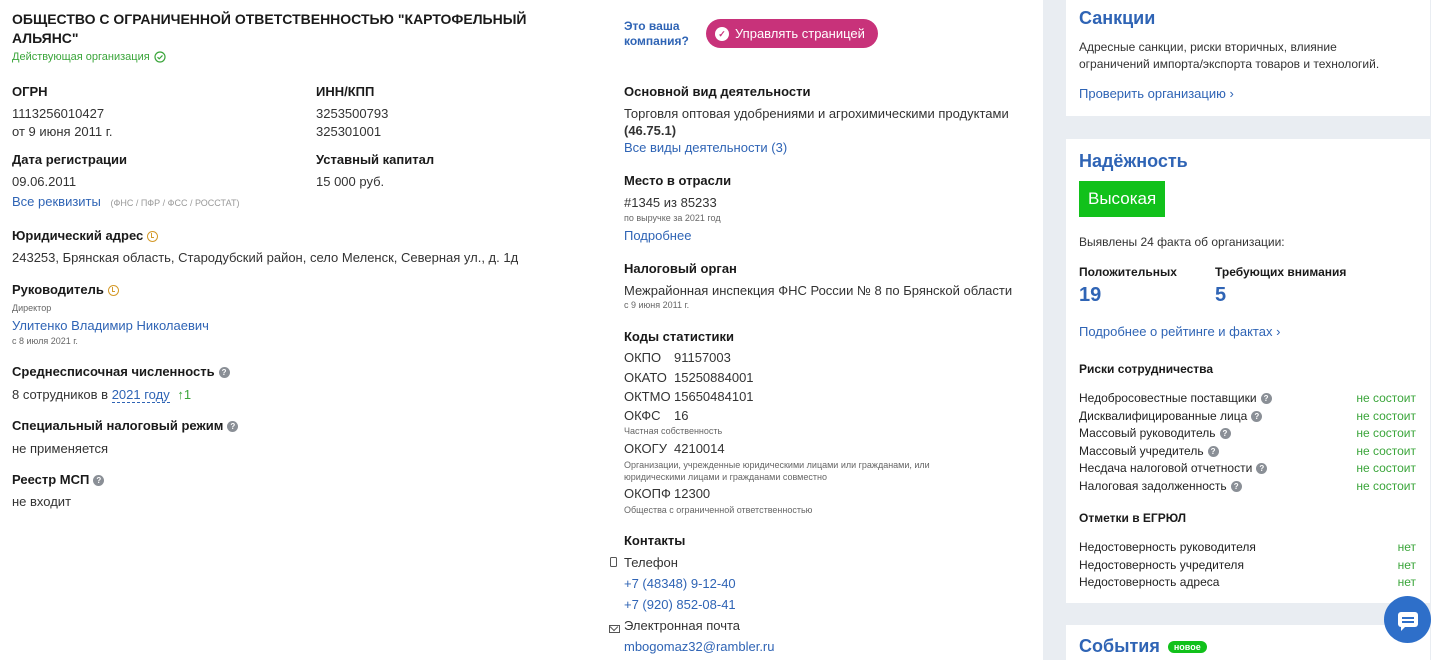  What do you see at coordinates (699, 448) in the screenshot?
I see `okogu-value: 4210014` at bounding box center [699, 448].